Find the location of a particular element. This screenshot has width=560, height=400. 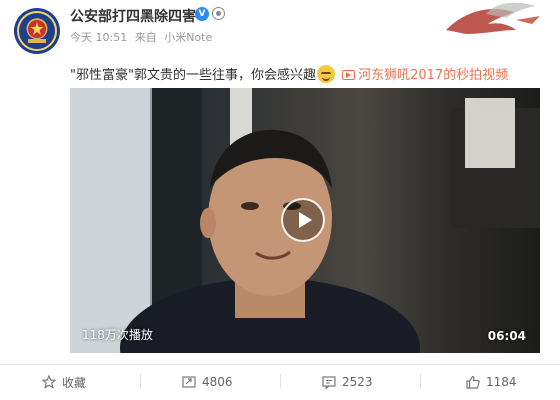

video-source-link: 河东狮吼2017的秒拍视频 is located at coordinates (425, 75).